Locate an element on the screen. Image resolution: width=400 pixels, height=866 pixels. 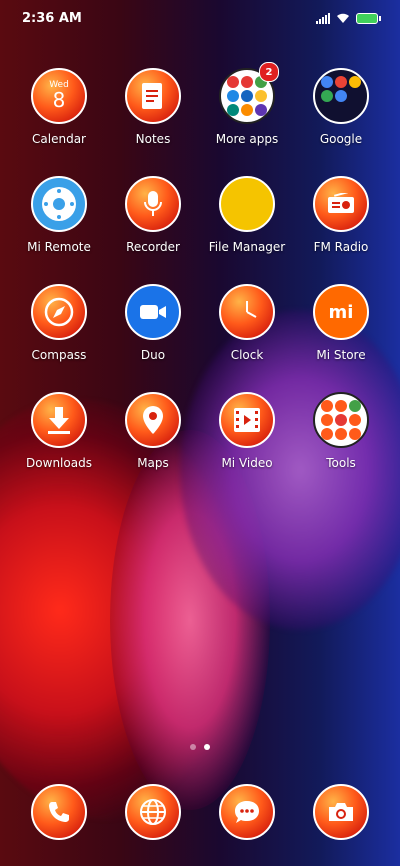
app-label: Compass is located at coordinates (59, 355).